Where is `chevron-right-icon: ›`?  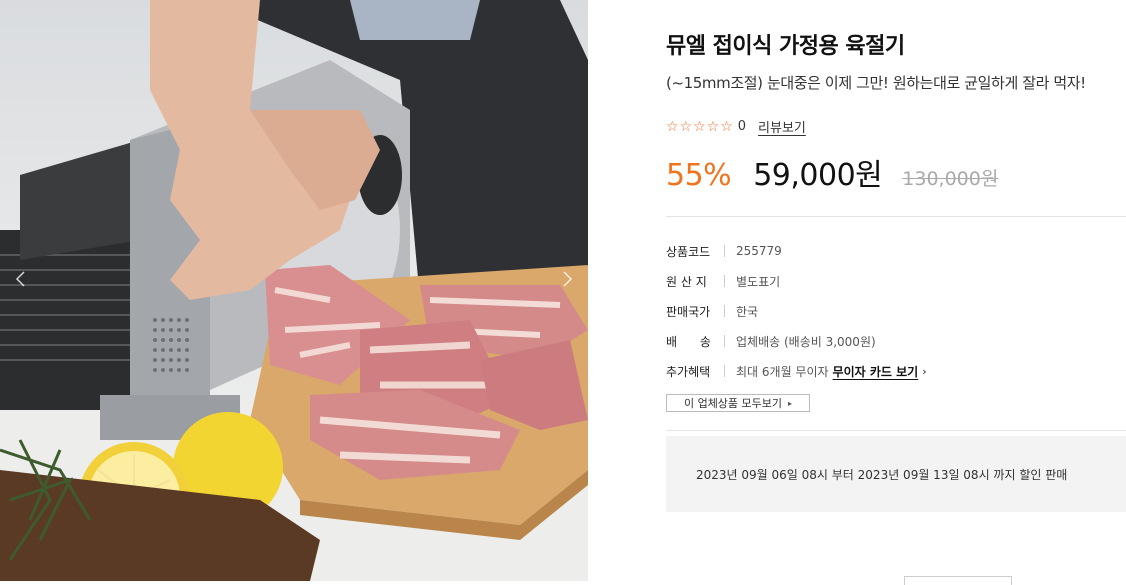 chevron-right-icon: › is located at coordinates (924, 371).